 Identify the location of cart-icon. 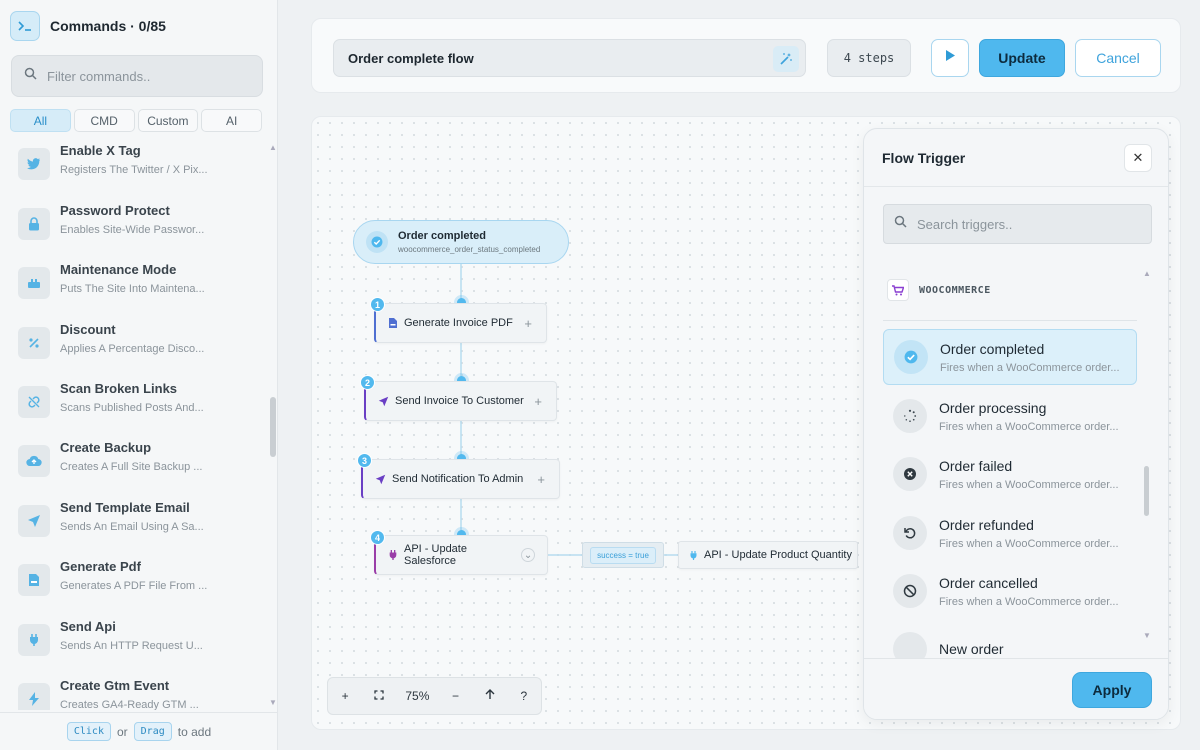
(898, 290).